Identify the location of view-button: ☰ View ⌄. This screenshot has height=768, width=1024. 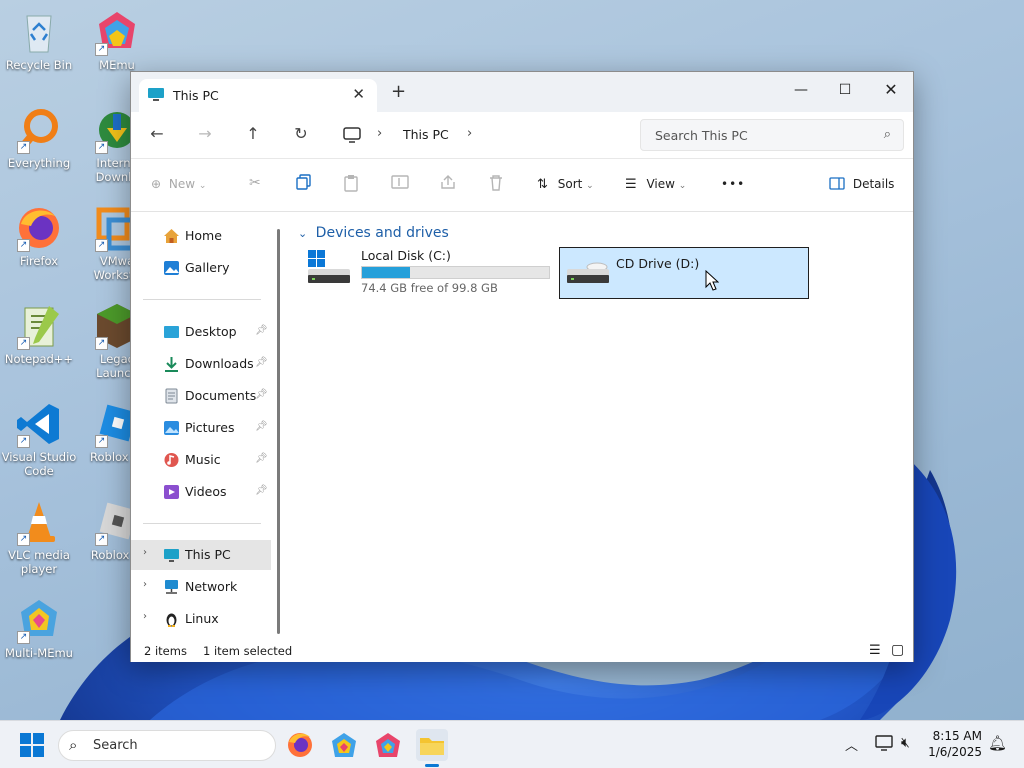
(655, 184).